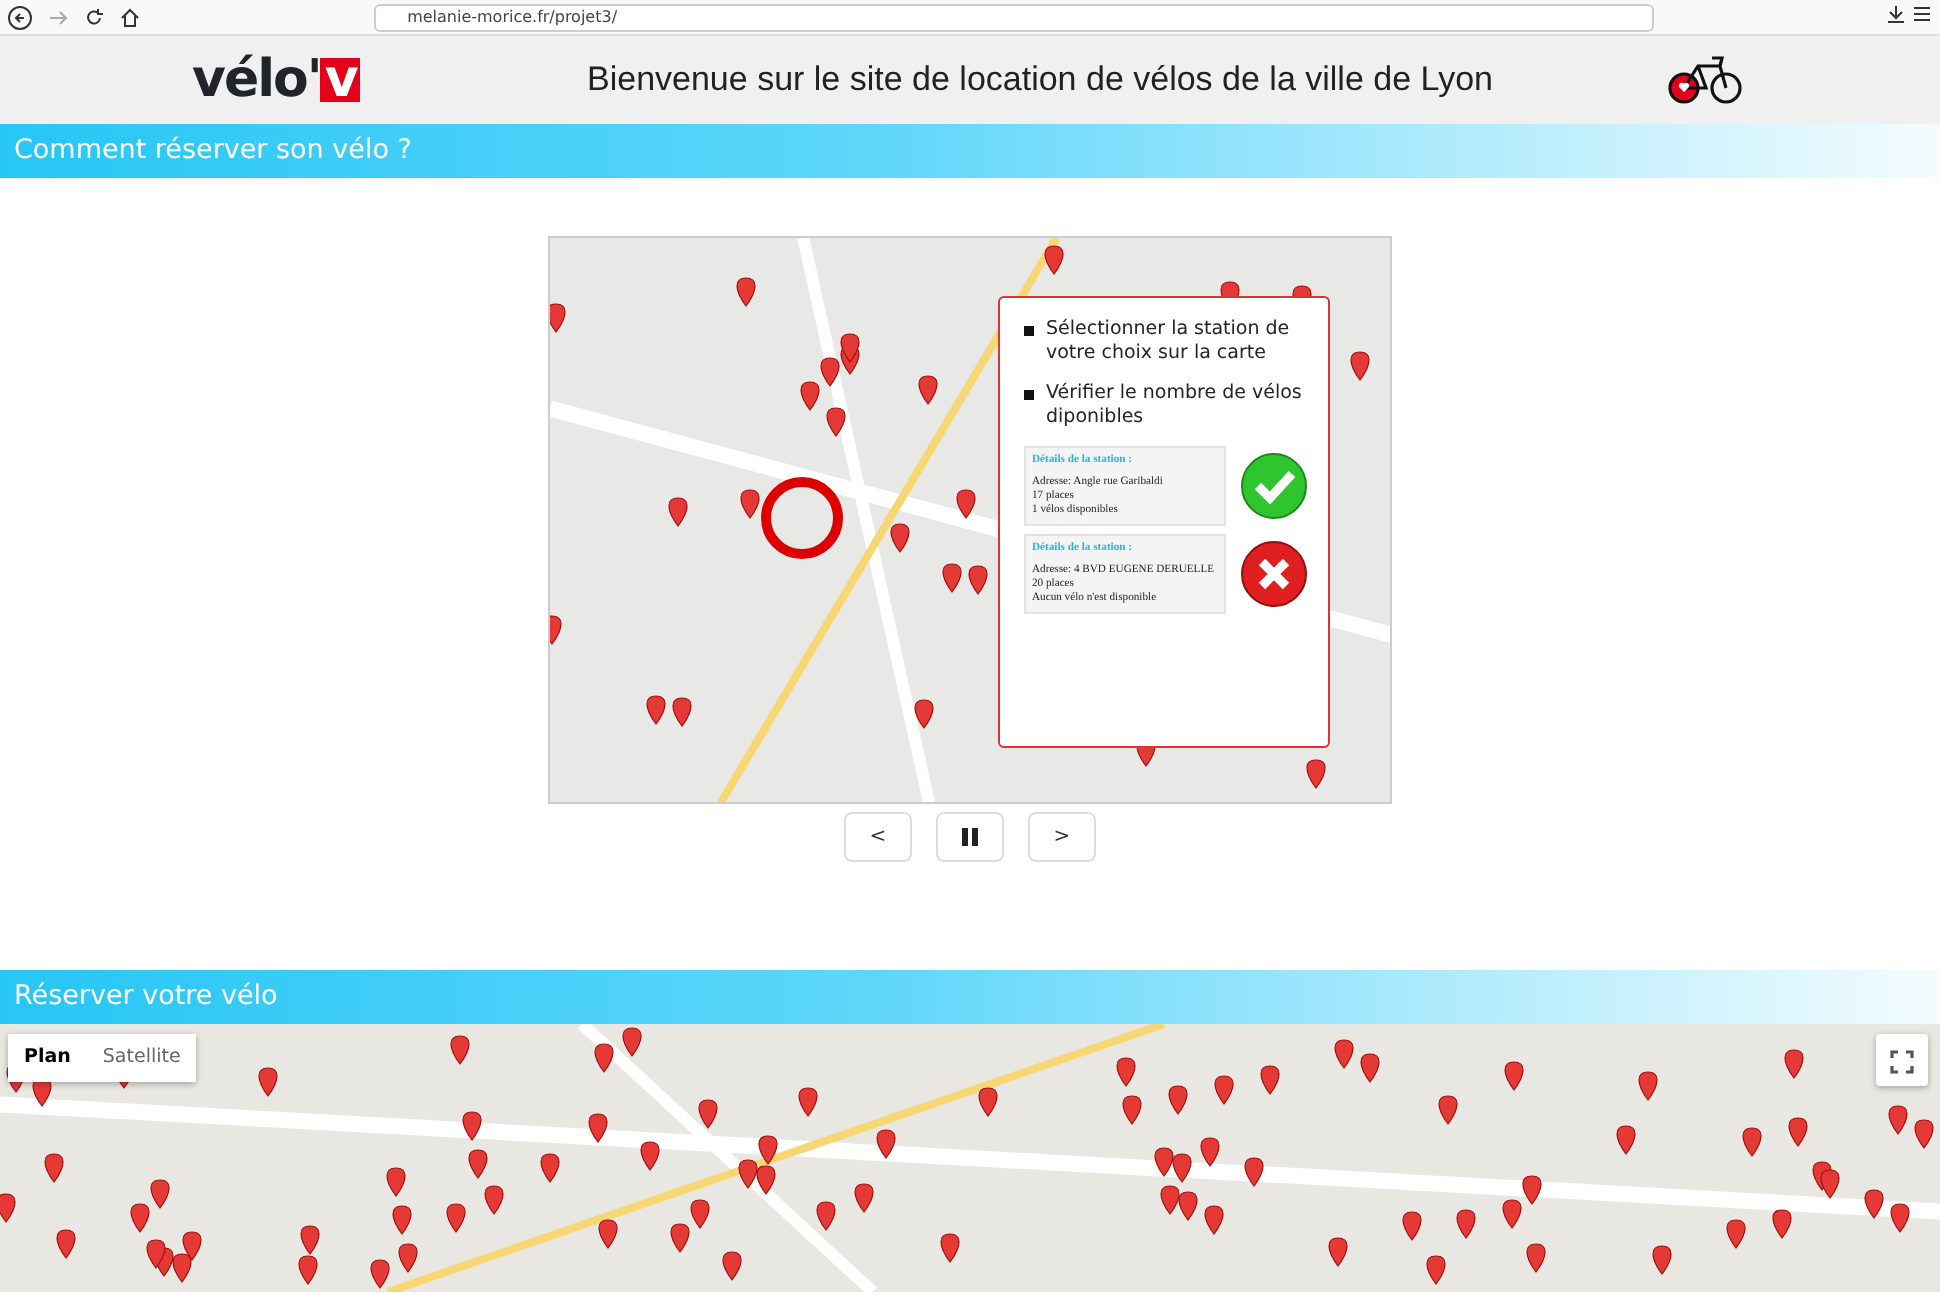 This screenshot has height=1294, width=1940. Describe the element at coordinates (1175, 406) in the screenshot. I see `step-text: Vérifier le nombre de vélos diponibles` at that location.